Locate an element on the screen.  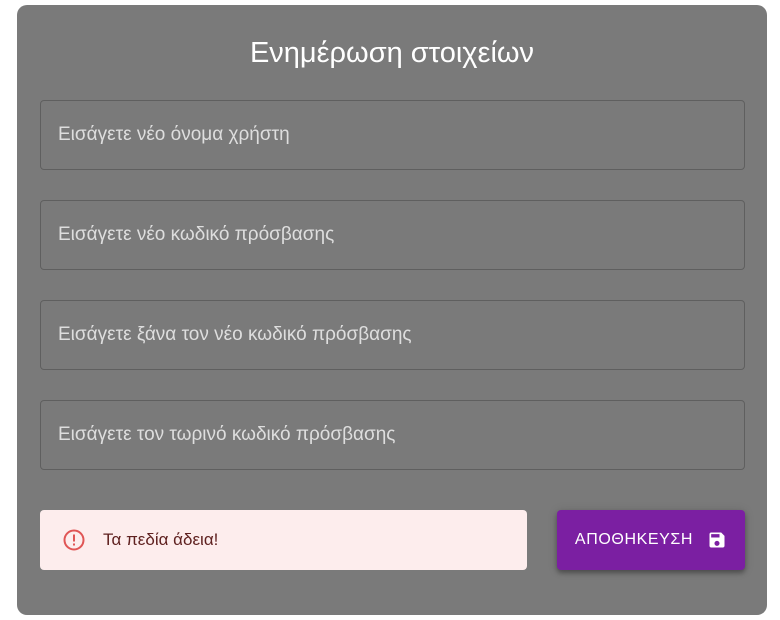
confirm-new-password-input is located at coordinates (392, 335).